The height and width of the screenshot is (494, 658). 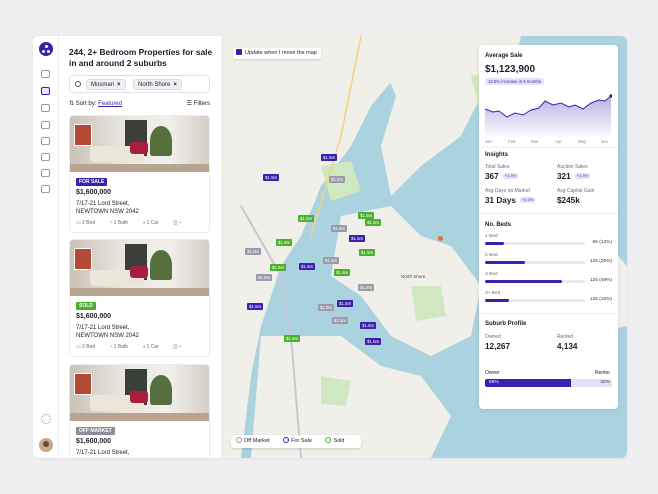 What do you see at coordinates (300, 440) in the screenshot?
I see `legend-for-sale: For Sale` at bounding box center [300, 440].